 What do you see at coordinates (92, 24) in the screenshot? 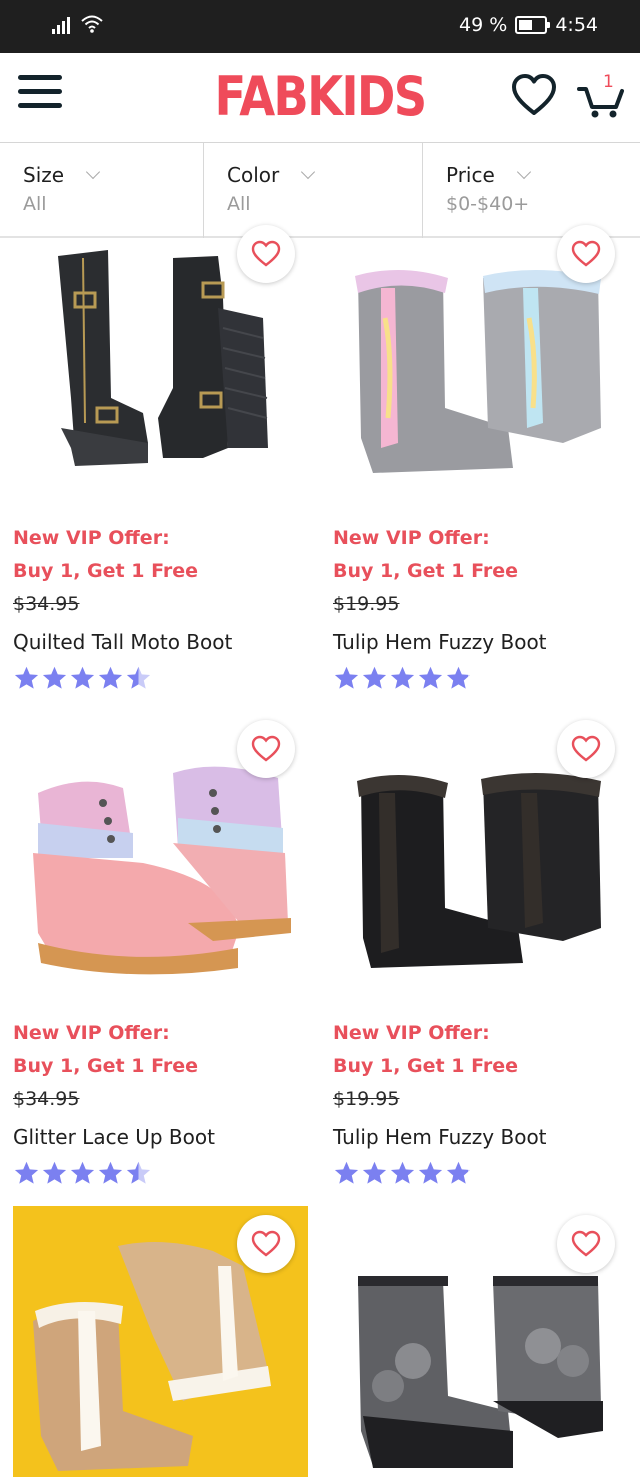
I see `wifi-icon` at bounding box center [92, 24].